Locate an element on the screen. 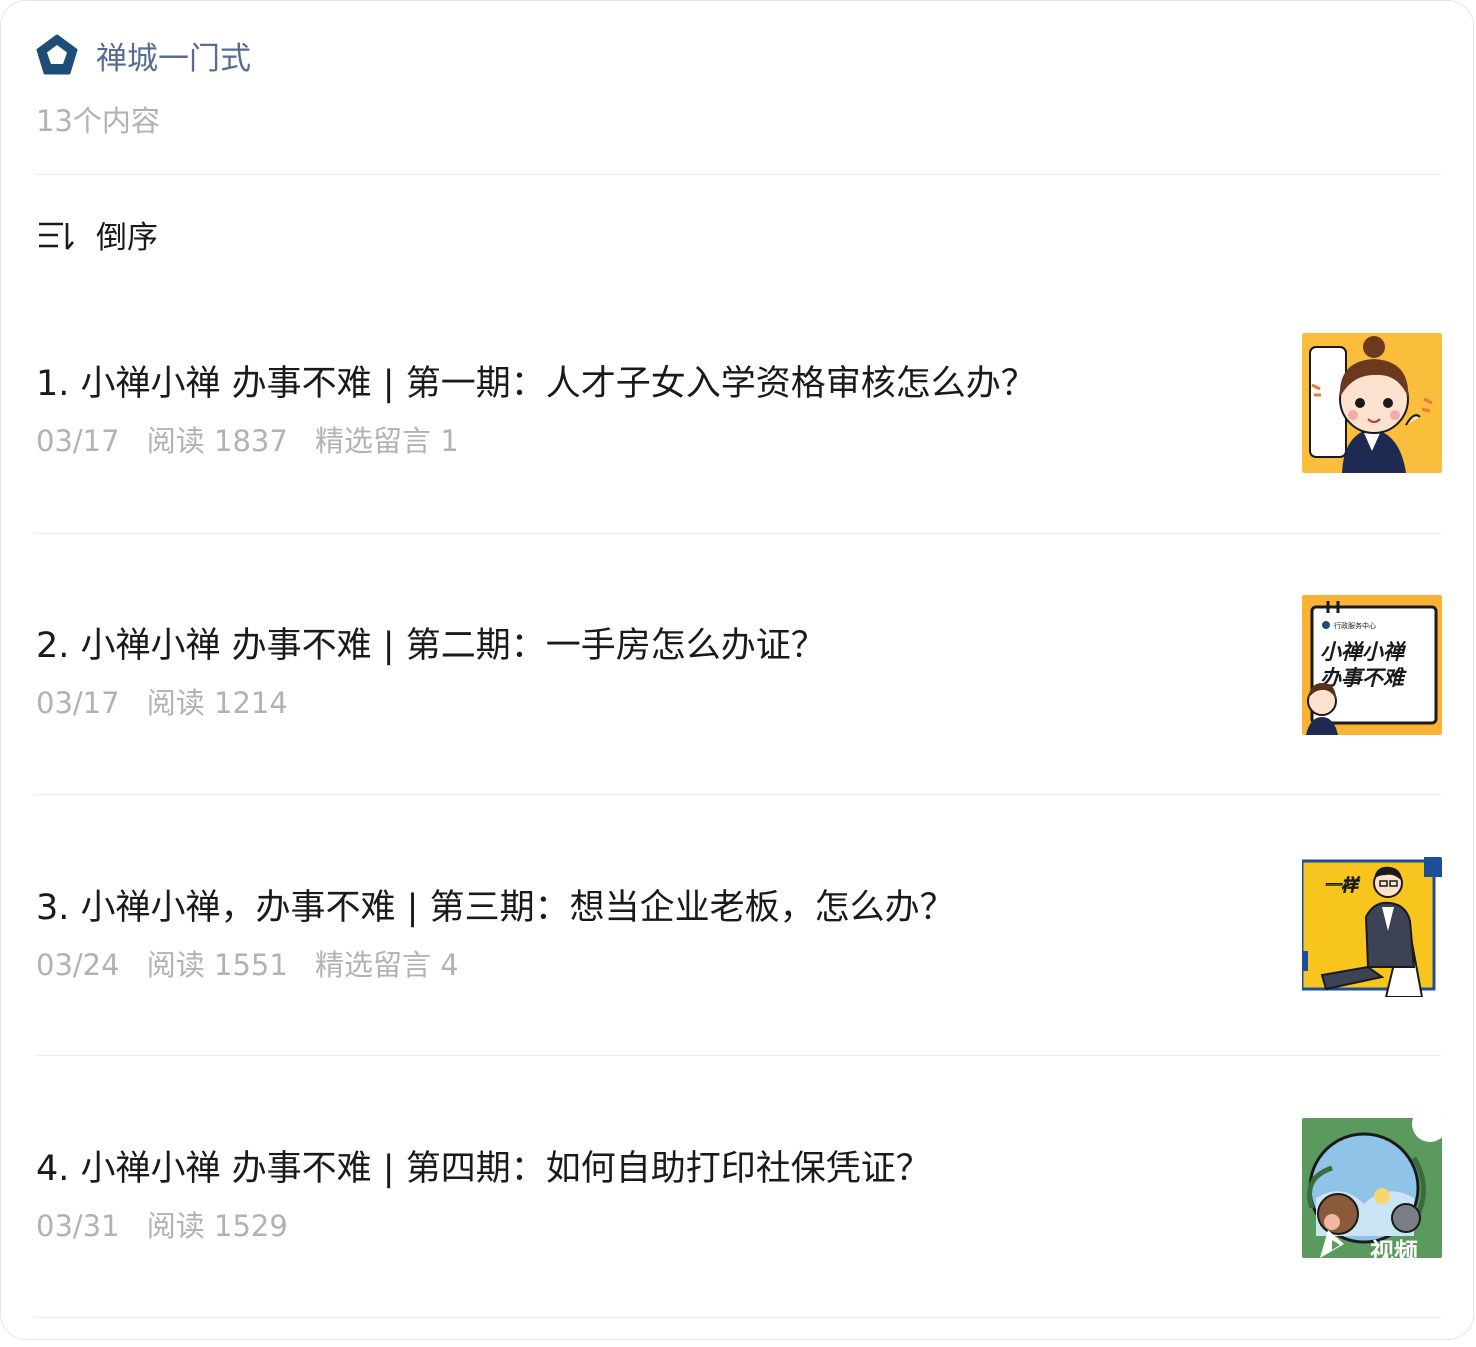  article-title: 4. 小禅小禅 办事不难 | 第四期：如何自助打印社保凭证？ is located at coordinates (483, 1165).